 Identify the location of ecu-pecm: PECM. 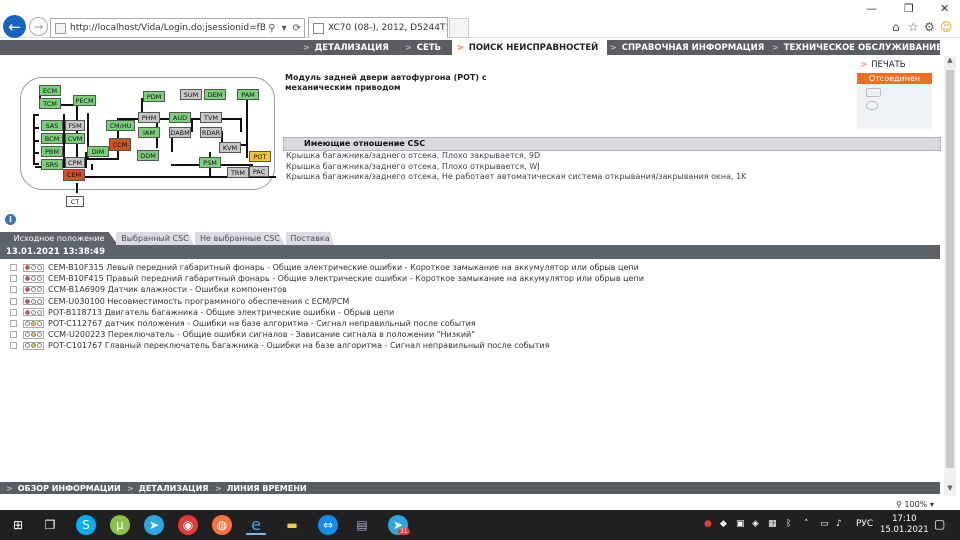
(84, 100).